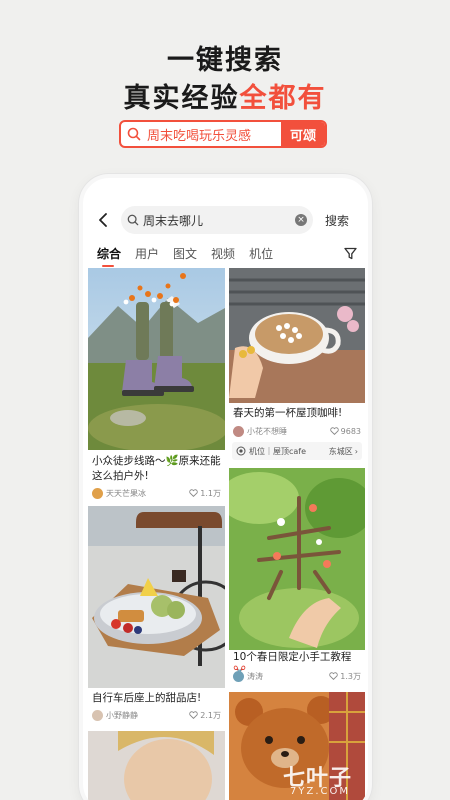 This screenshot has height=800, width=450. I want to click on note-author: 小花不想睡, so click(267, 431).